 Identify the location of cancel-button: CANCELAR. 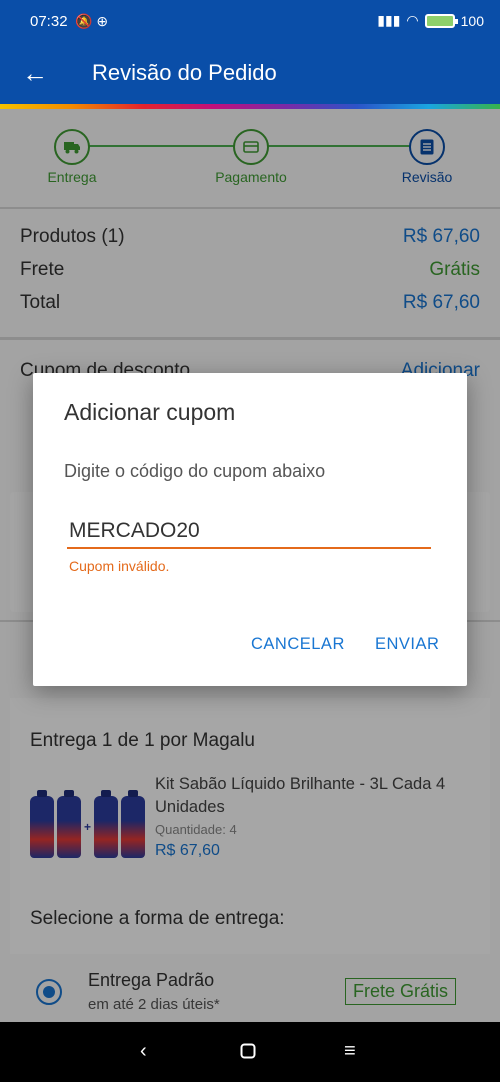
(298, 644).